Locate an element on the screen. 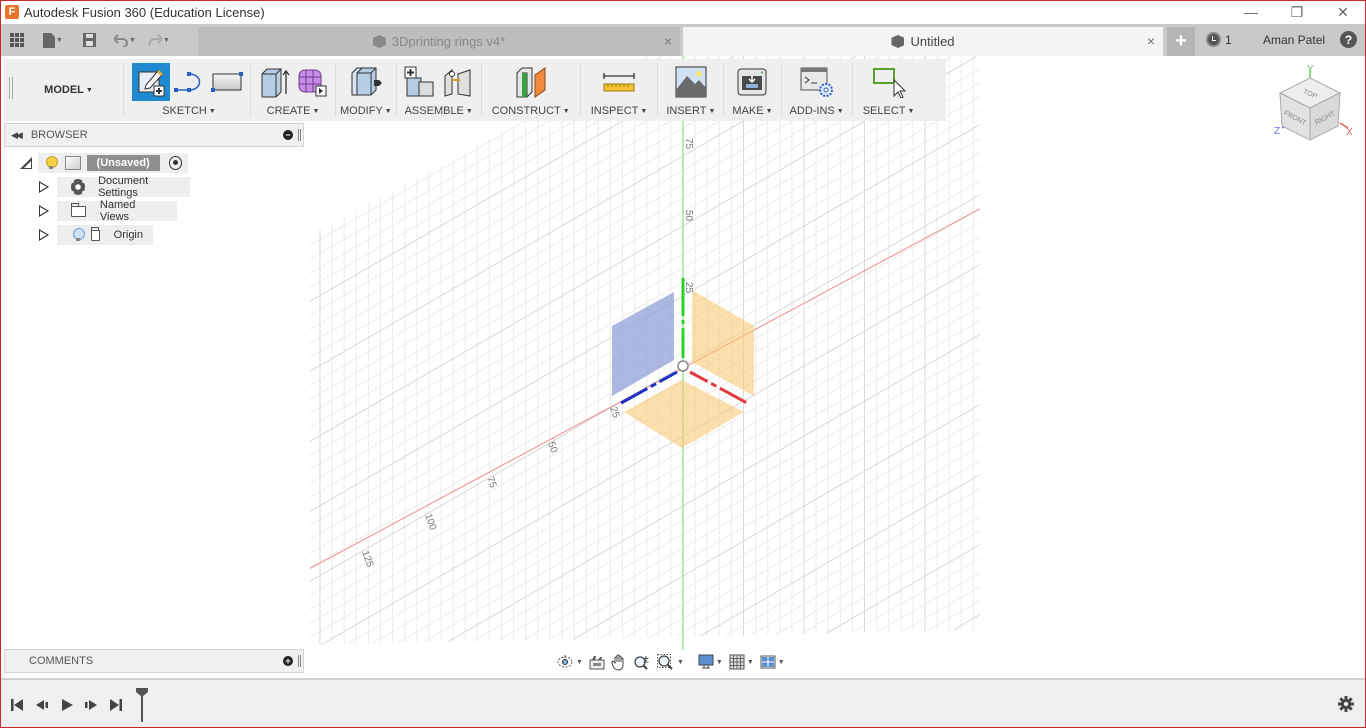  select-button is located at coordinates (889, 82).